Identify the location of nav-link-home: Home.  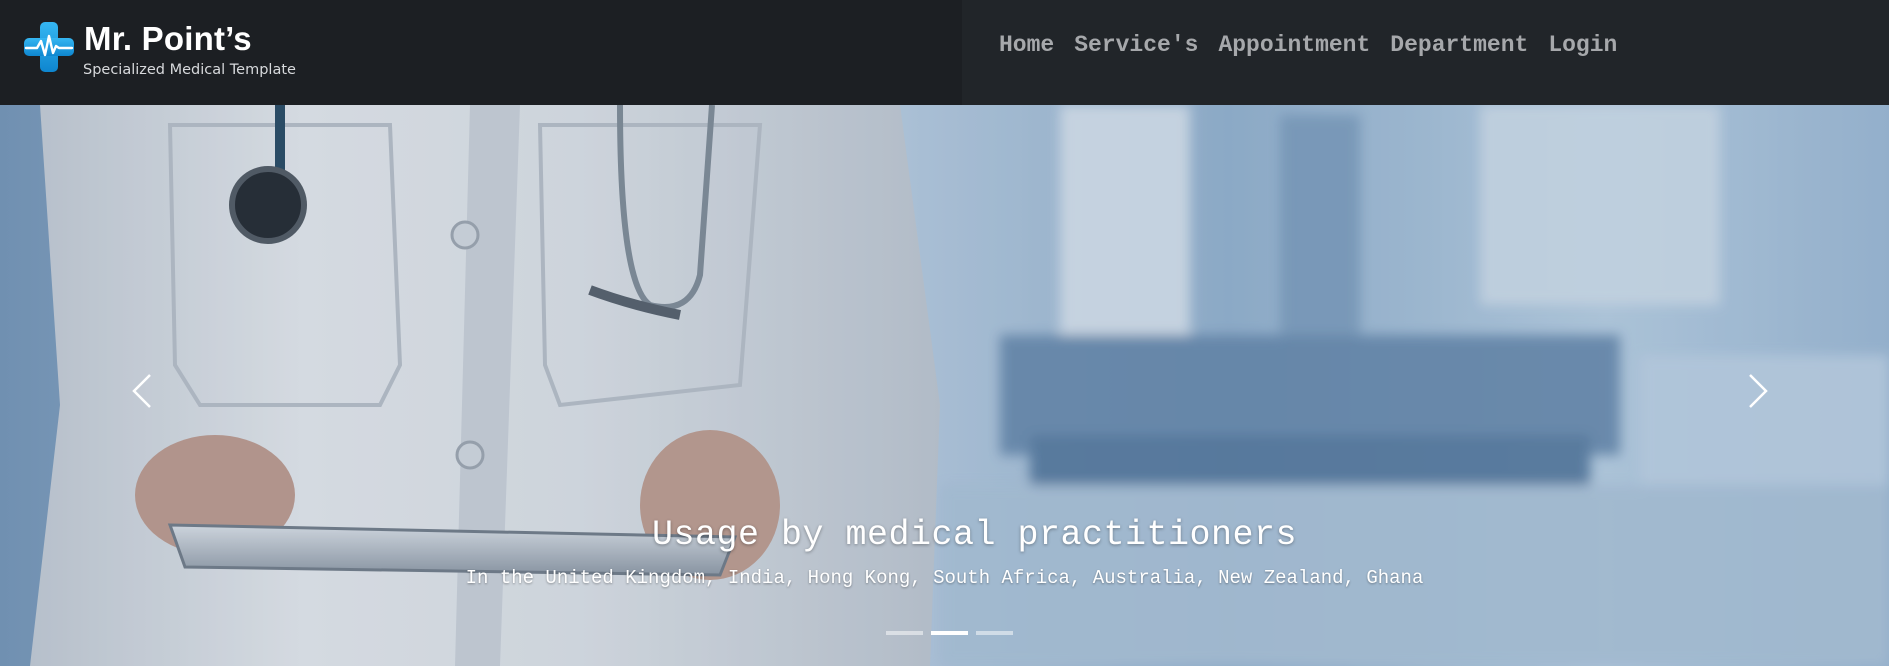
(1026, 45).